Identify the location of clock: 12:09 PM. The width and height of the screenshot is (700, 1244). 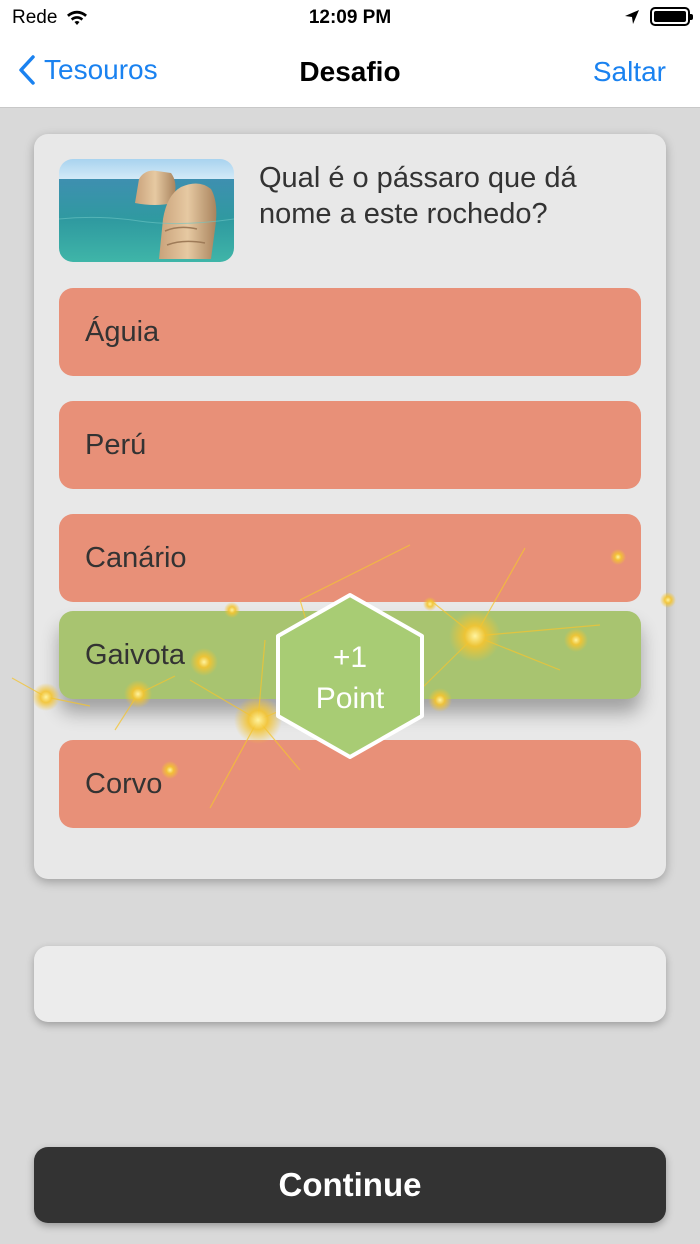
(350, 17).